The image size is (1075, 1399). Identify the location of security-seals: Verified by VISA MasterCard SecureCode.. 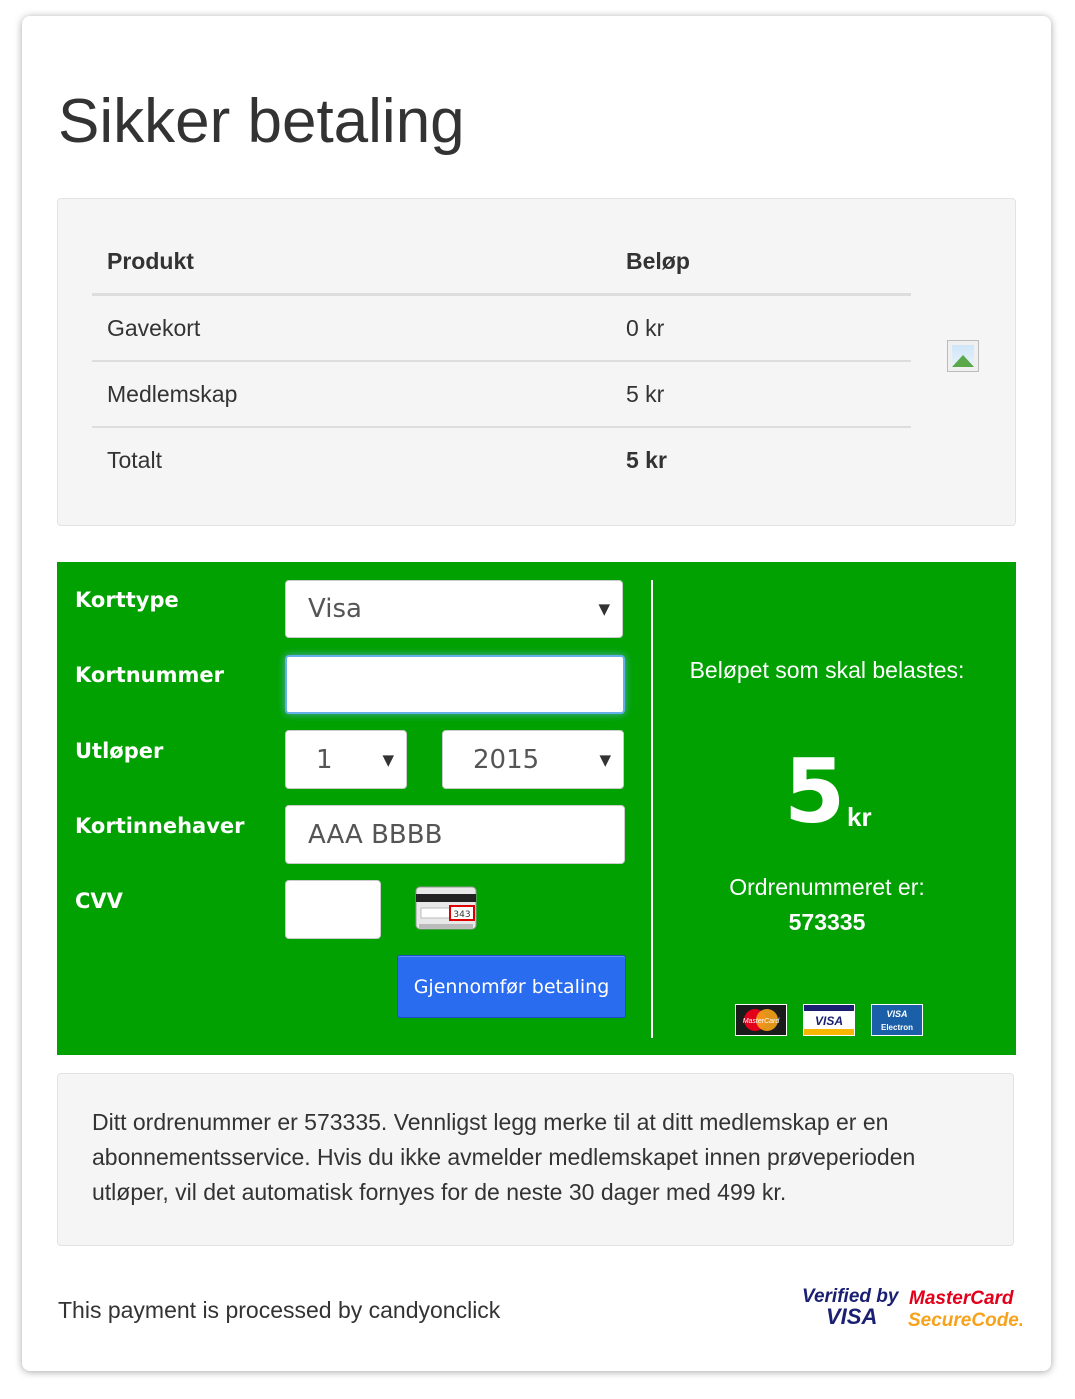
(913, 1306).